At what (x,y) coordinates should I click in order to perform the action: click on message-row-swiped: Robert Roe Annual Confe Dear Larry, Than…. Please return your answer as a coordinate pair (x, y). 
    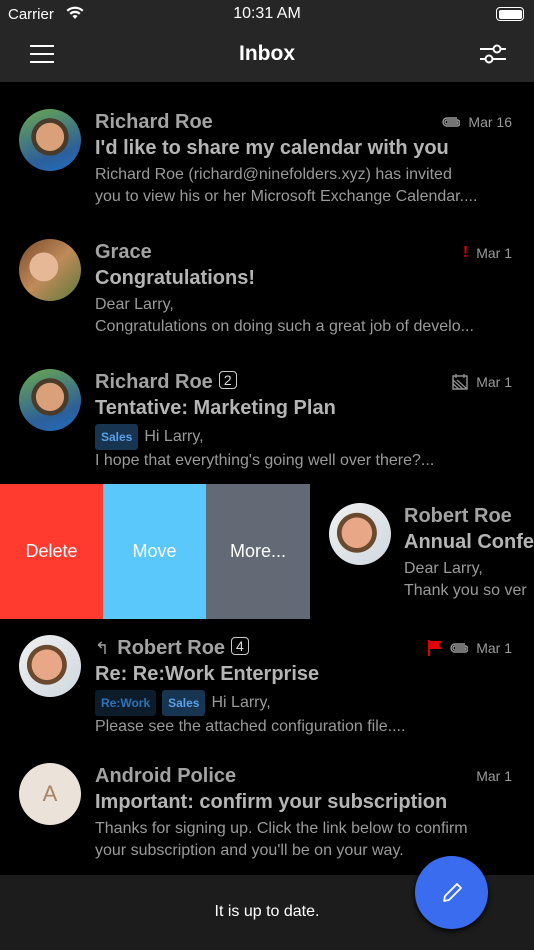
    Looking at the image, I should click on (422, 551).